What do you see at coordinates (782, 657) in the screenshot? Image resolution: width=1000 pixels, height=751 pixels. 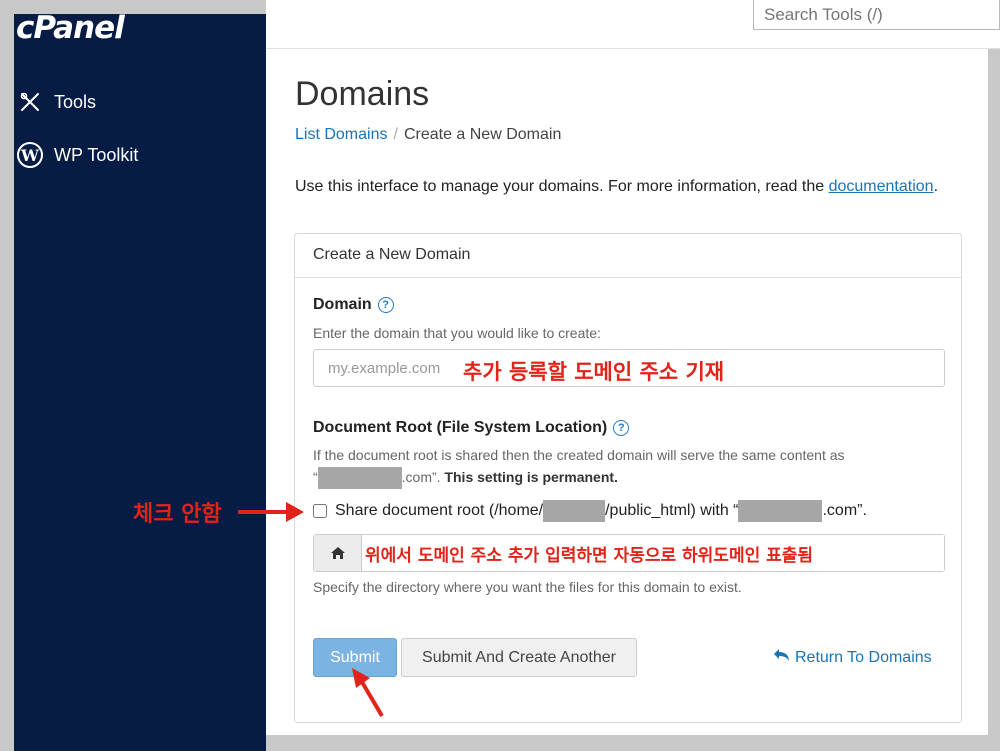 I see `return-arrow-icon` at bounding box center [782, 657].